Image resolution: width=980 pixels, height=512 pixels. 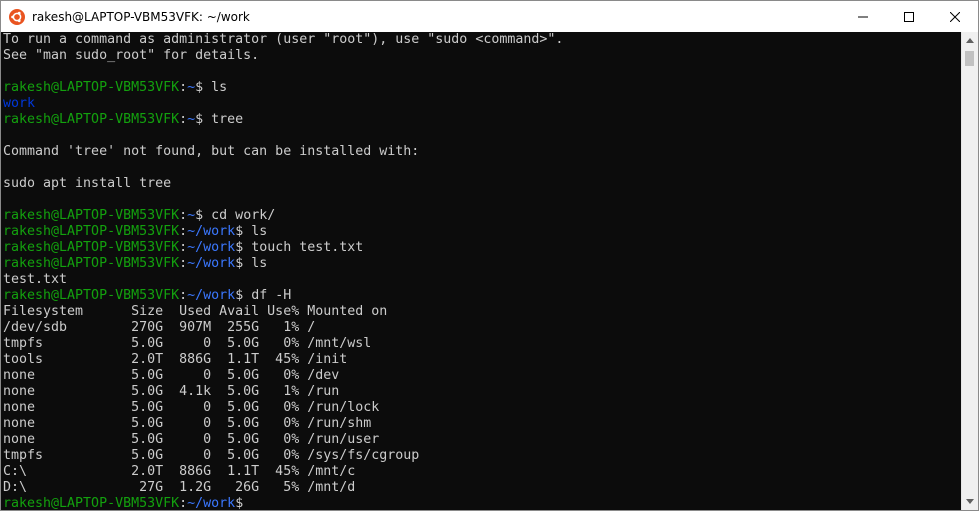 I want to click on close-icon, so click(x=955, y=16).